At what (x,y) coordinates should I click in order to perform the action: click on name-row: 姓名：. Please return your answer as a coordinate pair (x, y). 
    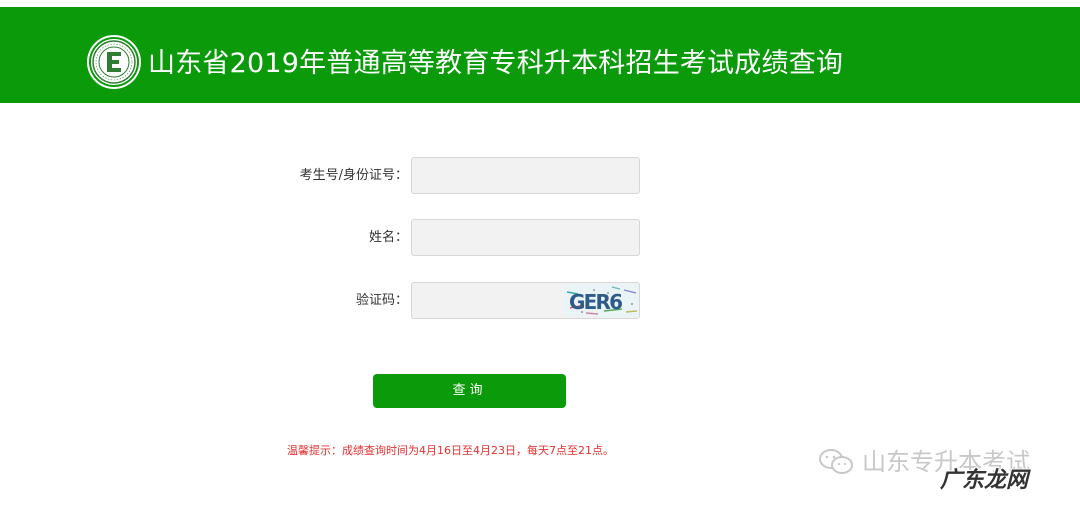
    Looking at the image, I should click on (540, 238).